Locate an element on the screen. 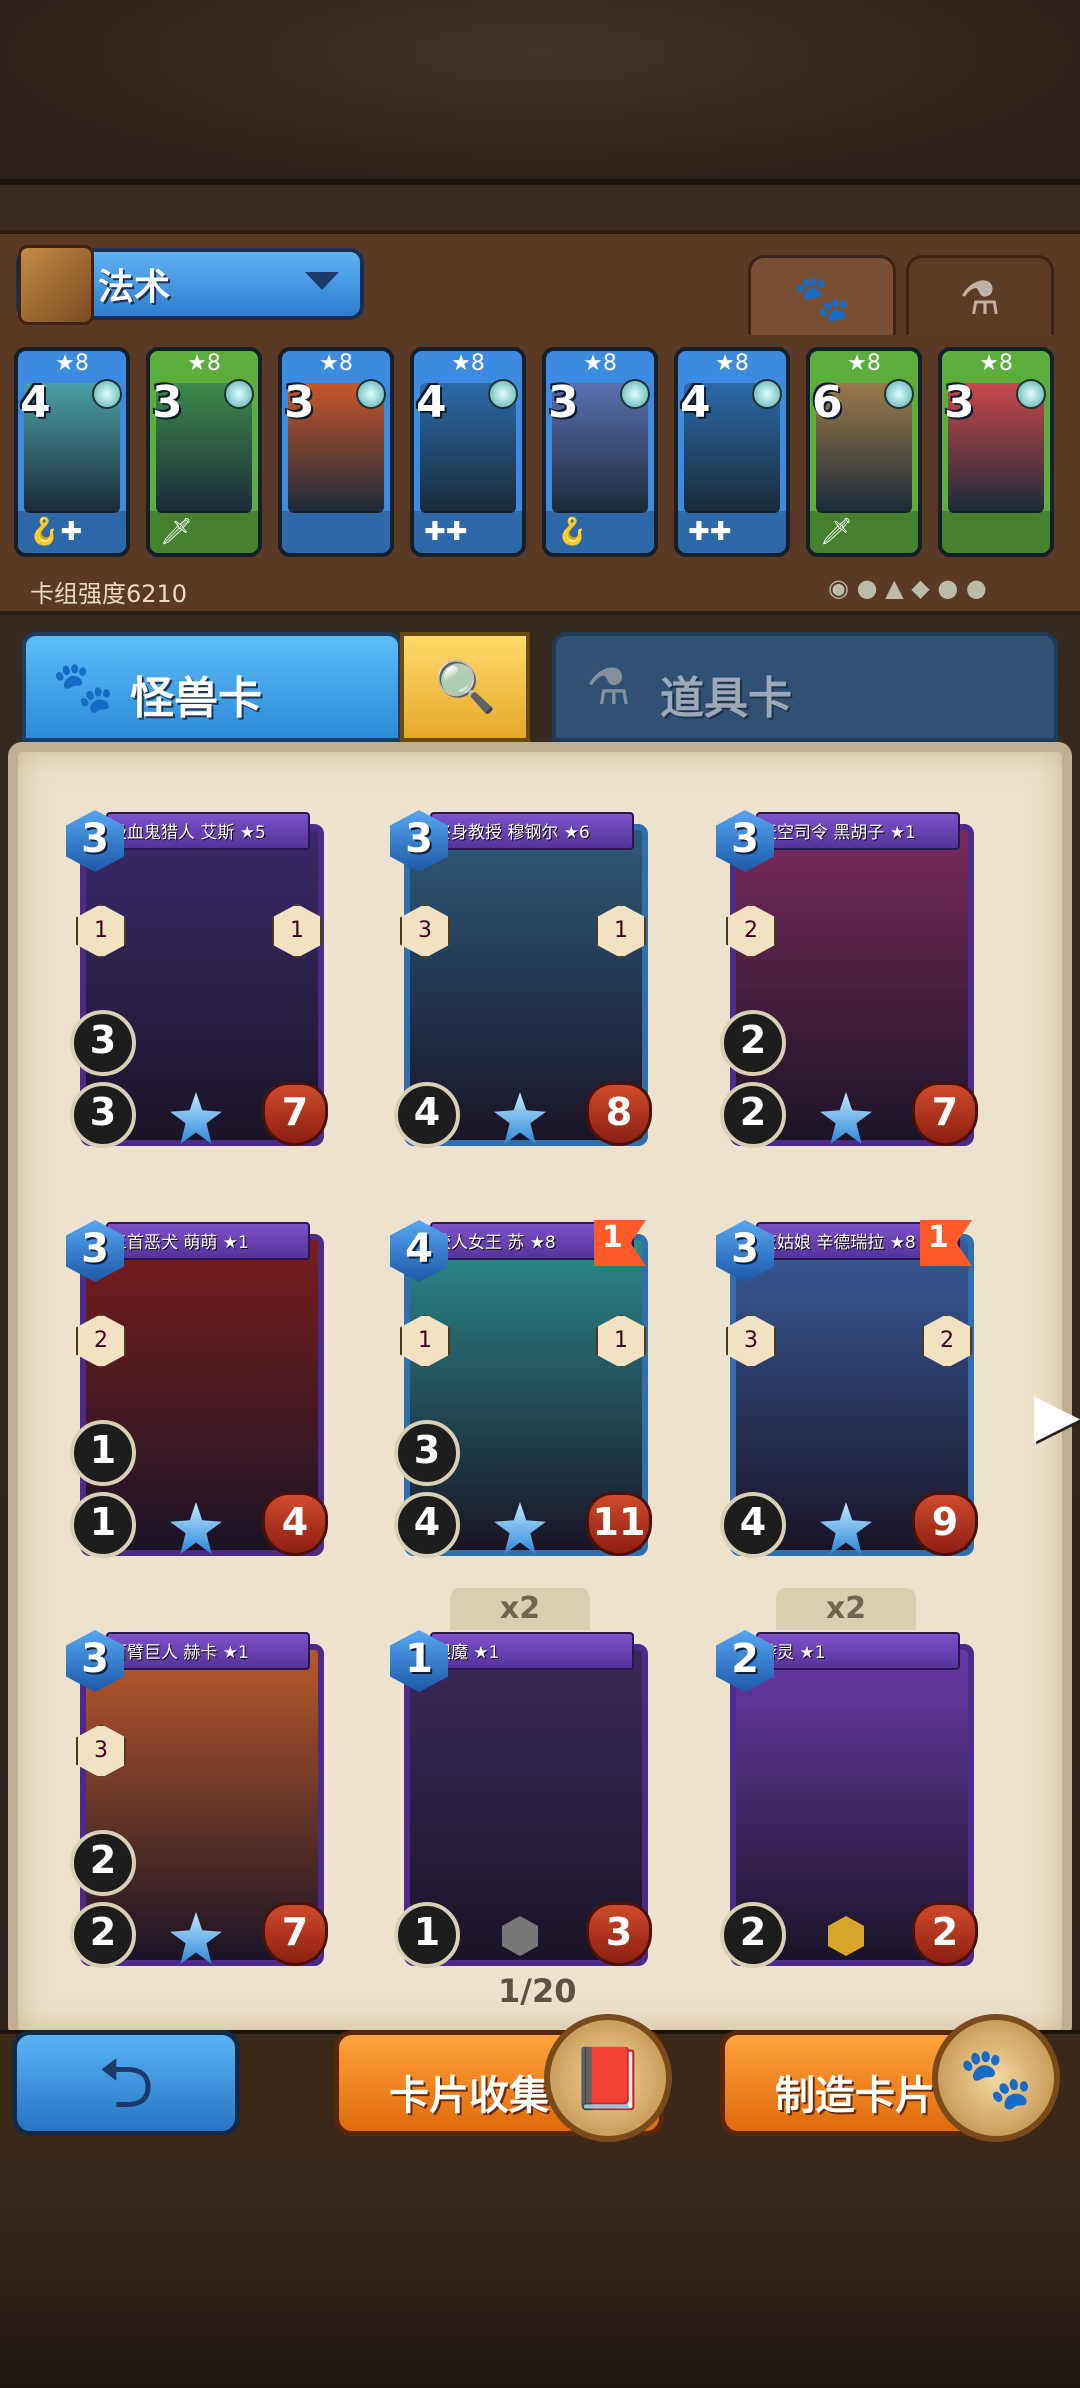 This screenshot has height=2388, width=1080. card-name: 眼魔 ★1 is located at coordinates (467, 1653).